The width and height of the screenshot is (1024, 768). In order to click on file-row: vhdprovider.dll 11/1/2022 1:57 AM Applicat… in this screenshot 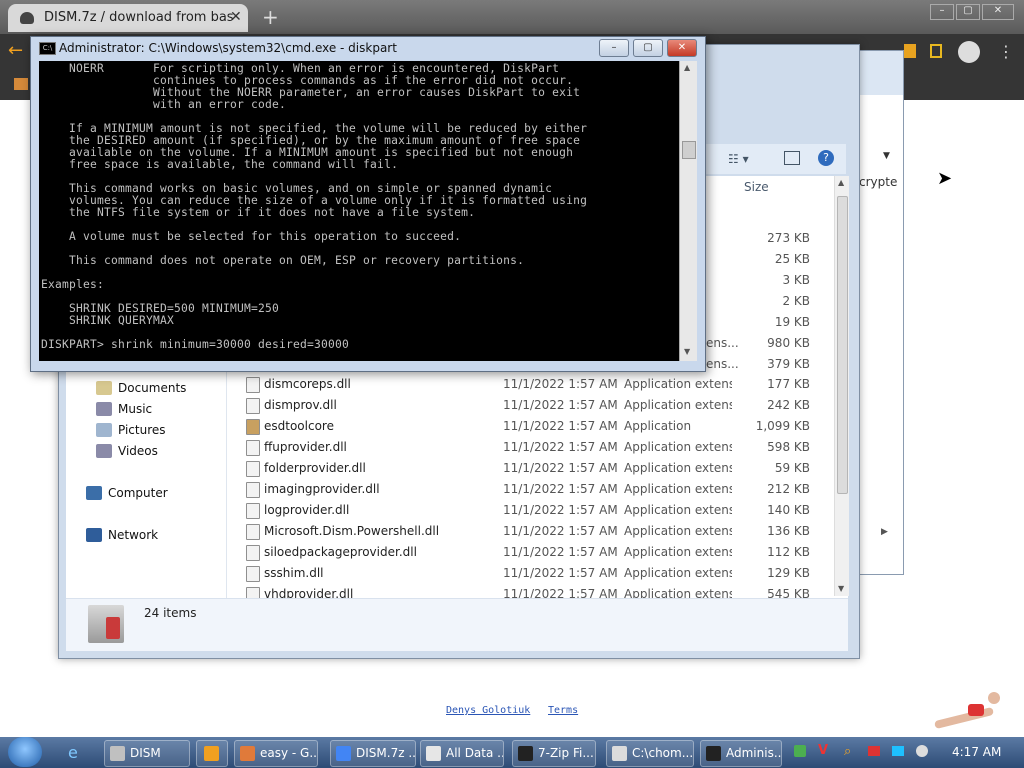, I will do `click(535, 591)`.